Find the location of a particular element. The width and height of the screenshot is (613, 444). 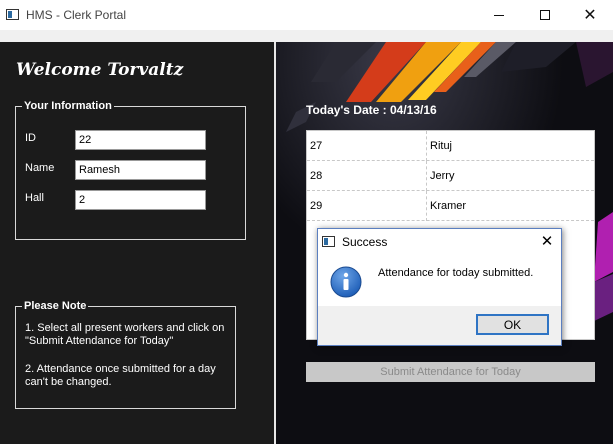

worker-name-cell: Kramer is located at coordinates (448, 206).